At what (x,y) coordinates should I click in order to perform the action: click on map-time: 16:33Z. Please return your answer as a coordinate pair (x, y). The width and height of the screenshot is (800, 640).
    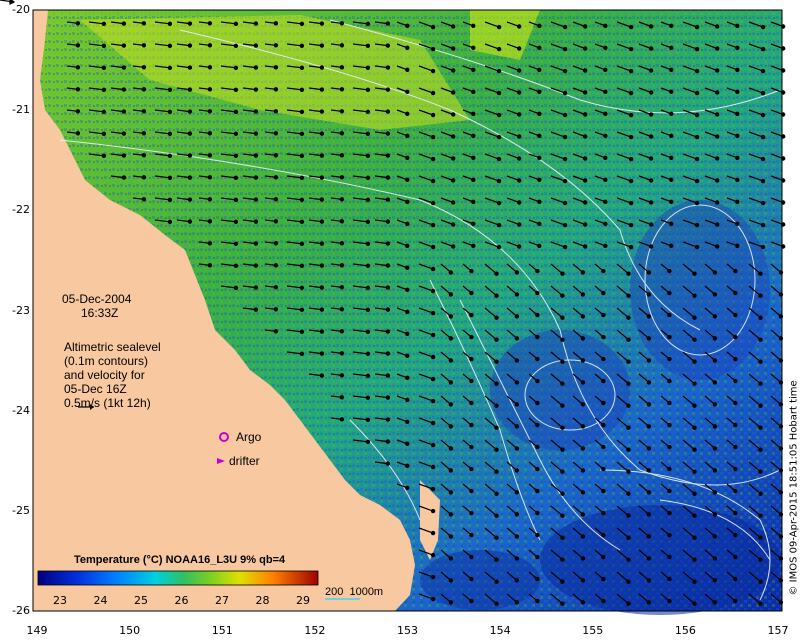
    Looking at the image, I should click on (100, 313).